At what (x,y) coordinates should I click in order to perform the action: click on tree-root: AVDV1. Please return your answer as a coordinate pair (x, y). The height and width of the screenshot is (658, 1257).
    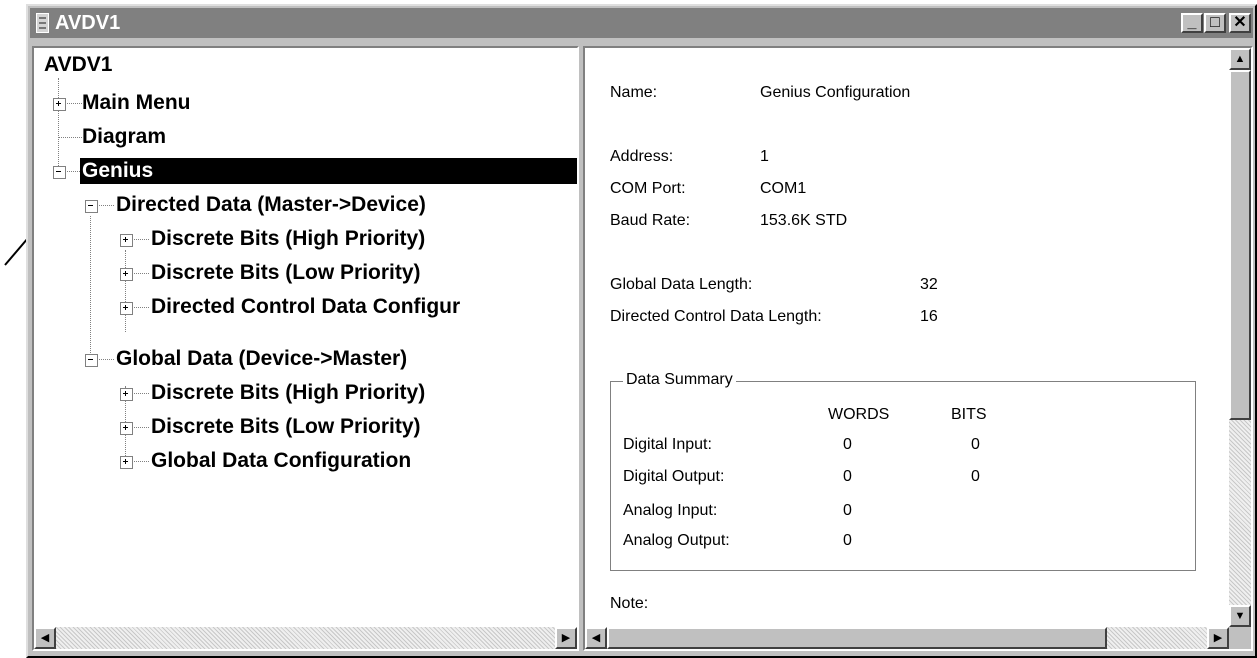
    Looking at the image, I should click on (78, 65).